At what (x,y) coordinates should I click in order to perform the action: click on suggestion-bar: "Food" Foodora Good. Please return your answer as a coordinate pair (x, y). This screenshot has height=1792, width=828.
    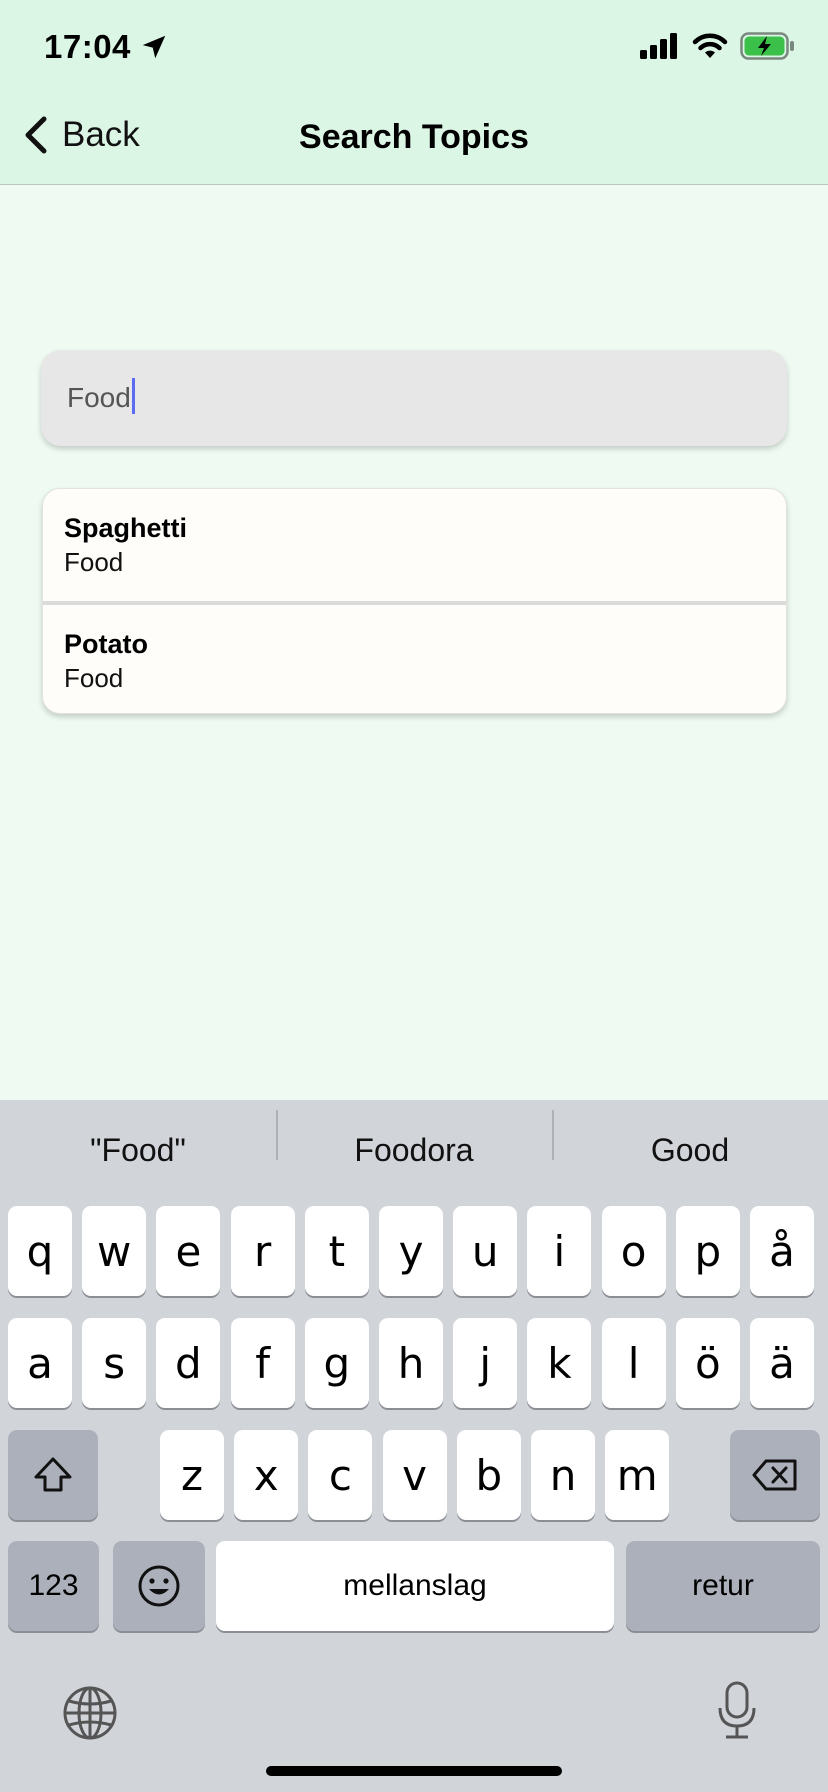
    Looking at the image, I should click on (414, 1150).